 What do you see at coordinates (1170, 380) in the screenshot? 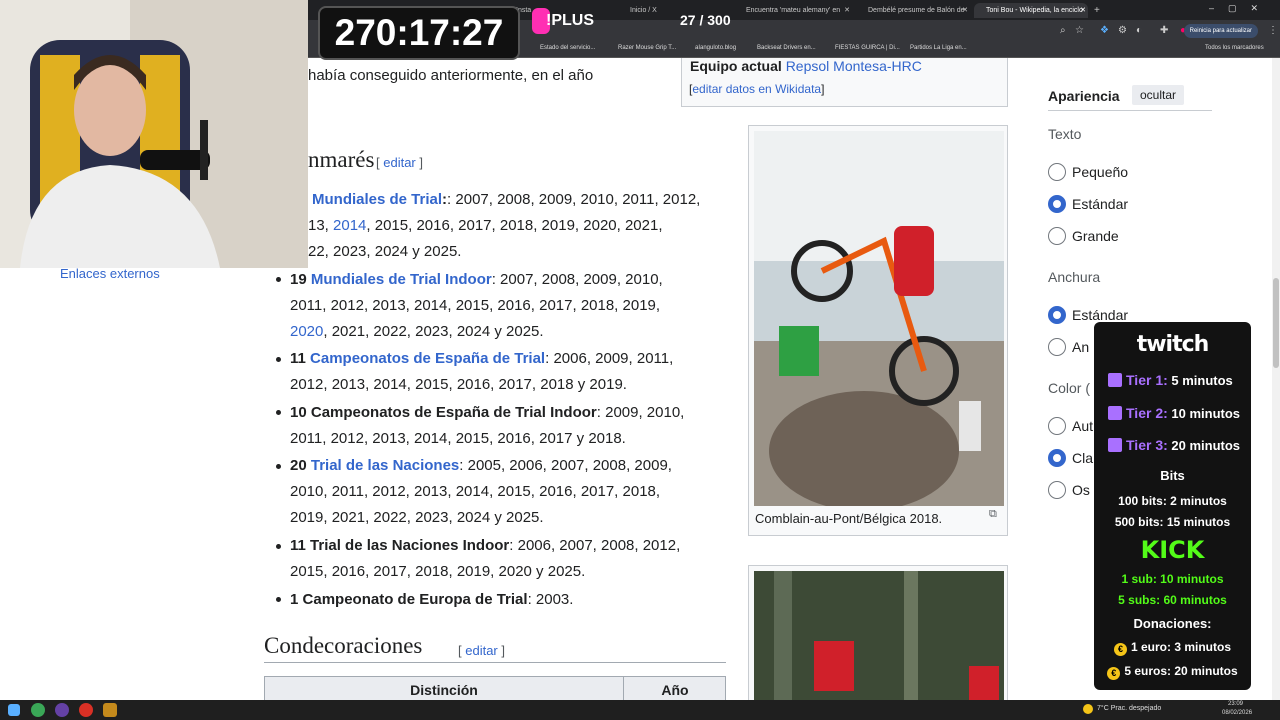
I see `tier-item: Tier 1: 5 minutos` at bounding box center [1170, 380].